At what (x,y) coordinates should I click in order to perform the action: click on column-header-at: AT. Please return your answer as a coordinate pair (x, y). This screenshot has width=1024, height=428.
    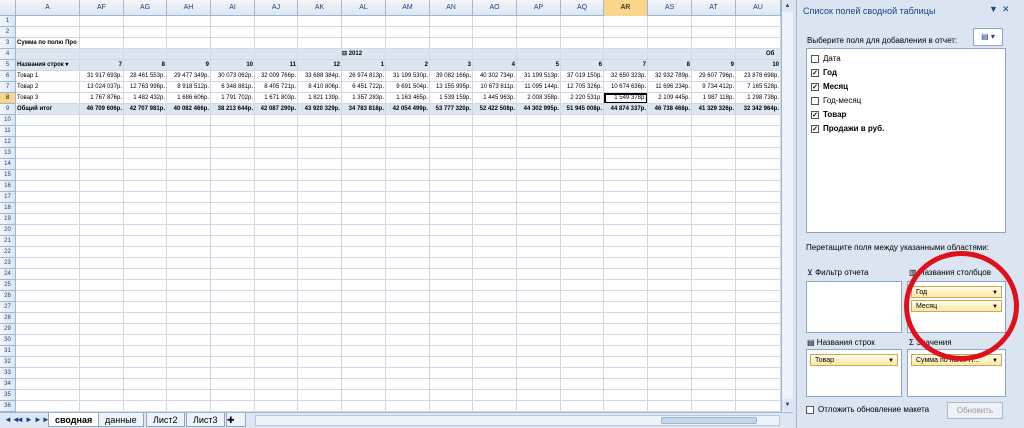
    Looking at the image, I should click on (714, 8).